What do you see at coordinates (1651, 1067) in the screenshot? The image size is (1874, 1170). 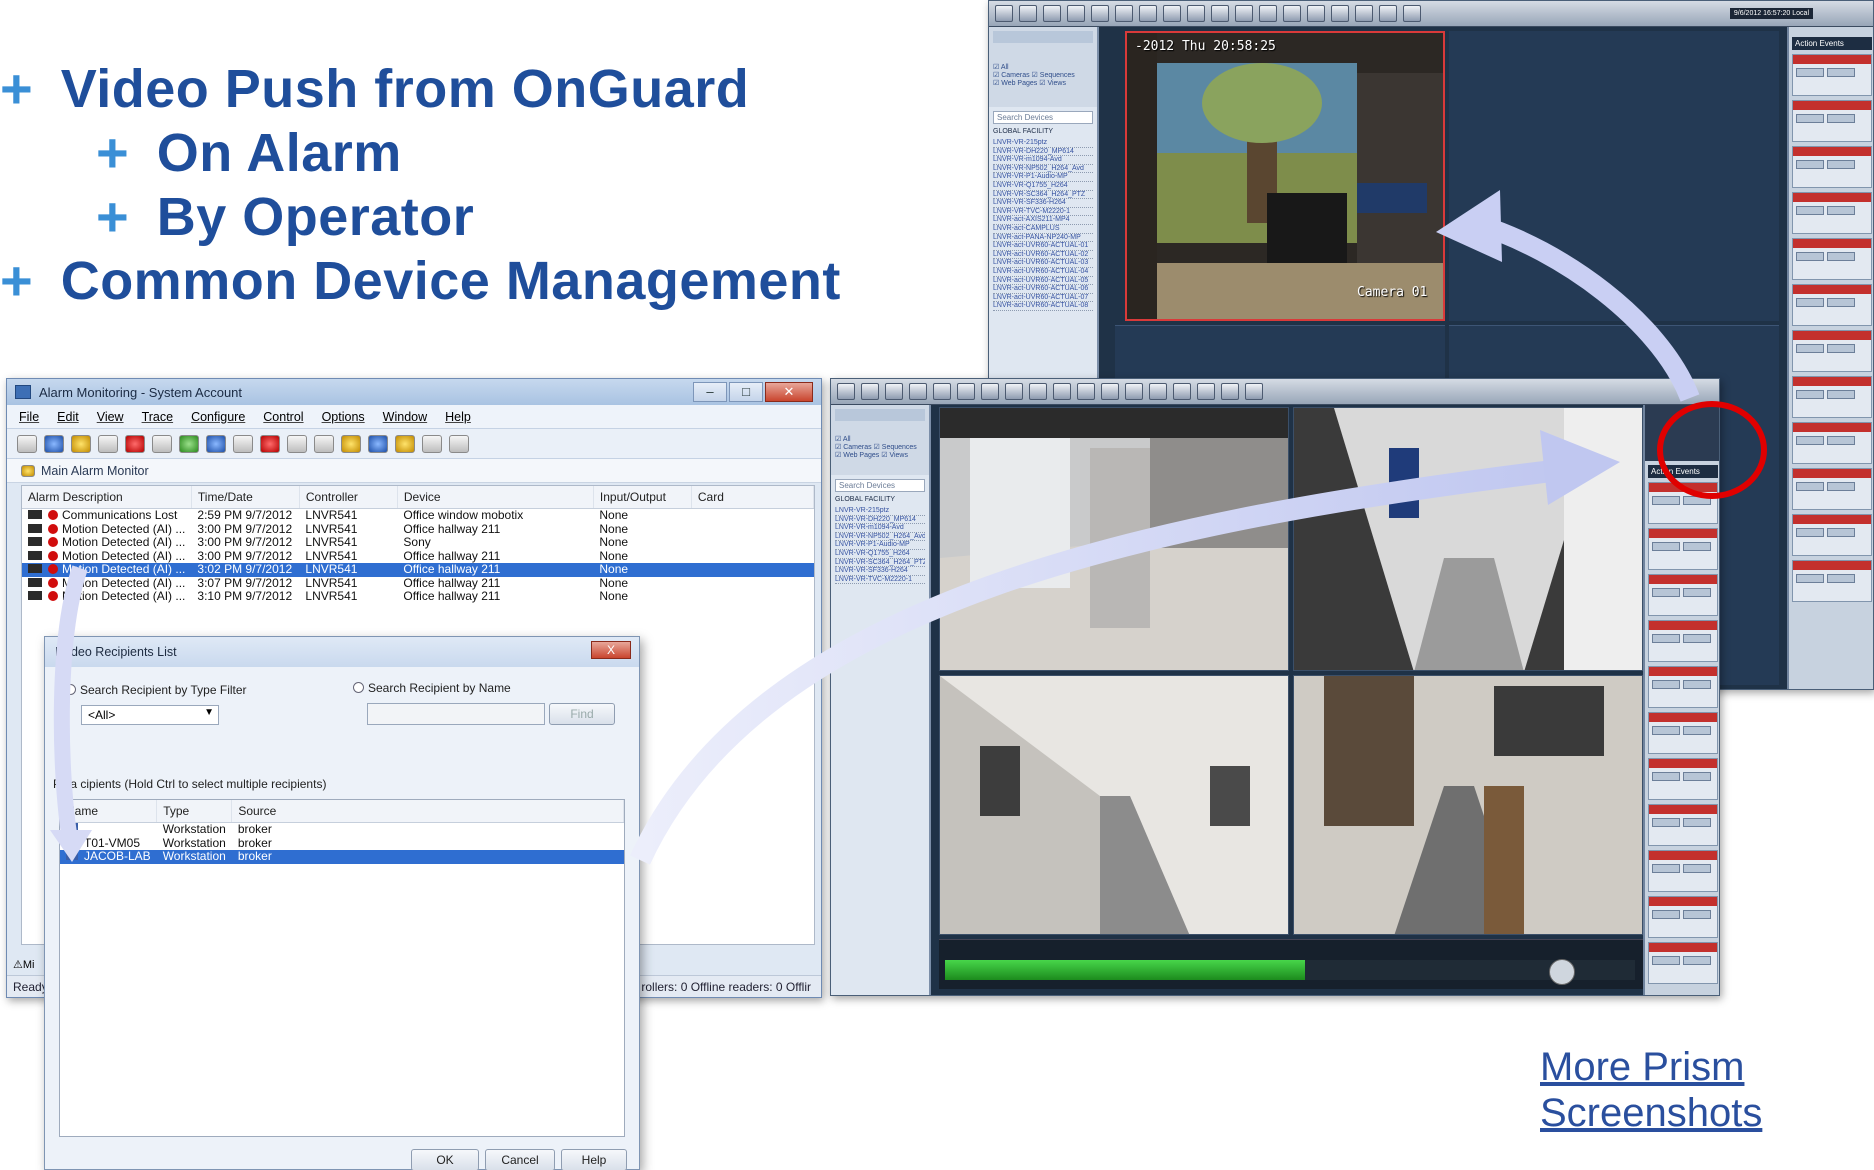 I see `link-line-1: More Prism` at bounding box center [1651, 1067].